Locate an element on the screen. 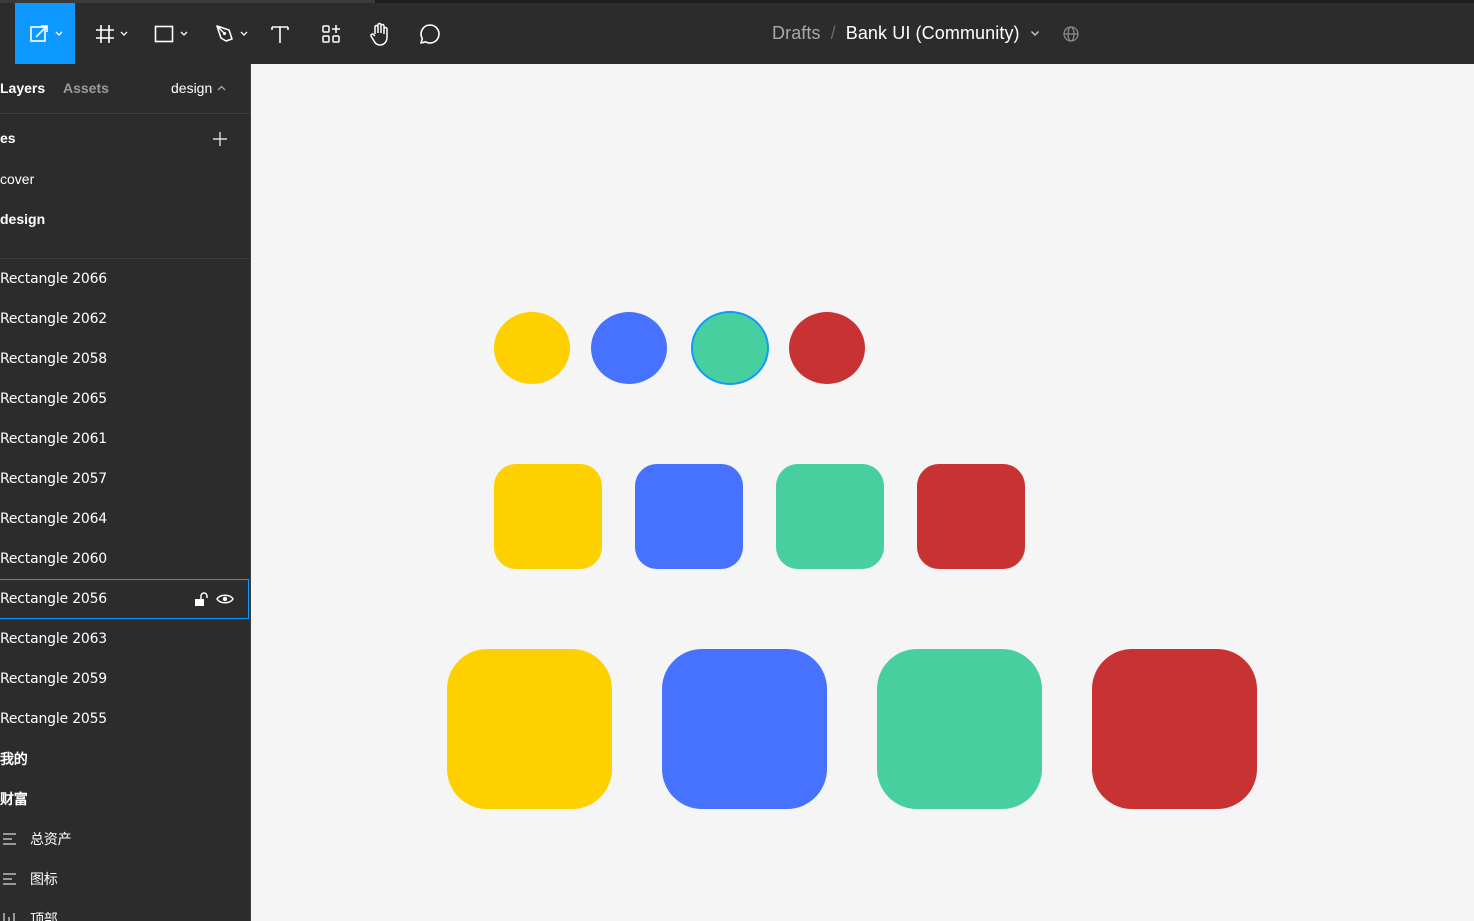  layer-row: 我的 is located at coordinates (124, 759).